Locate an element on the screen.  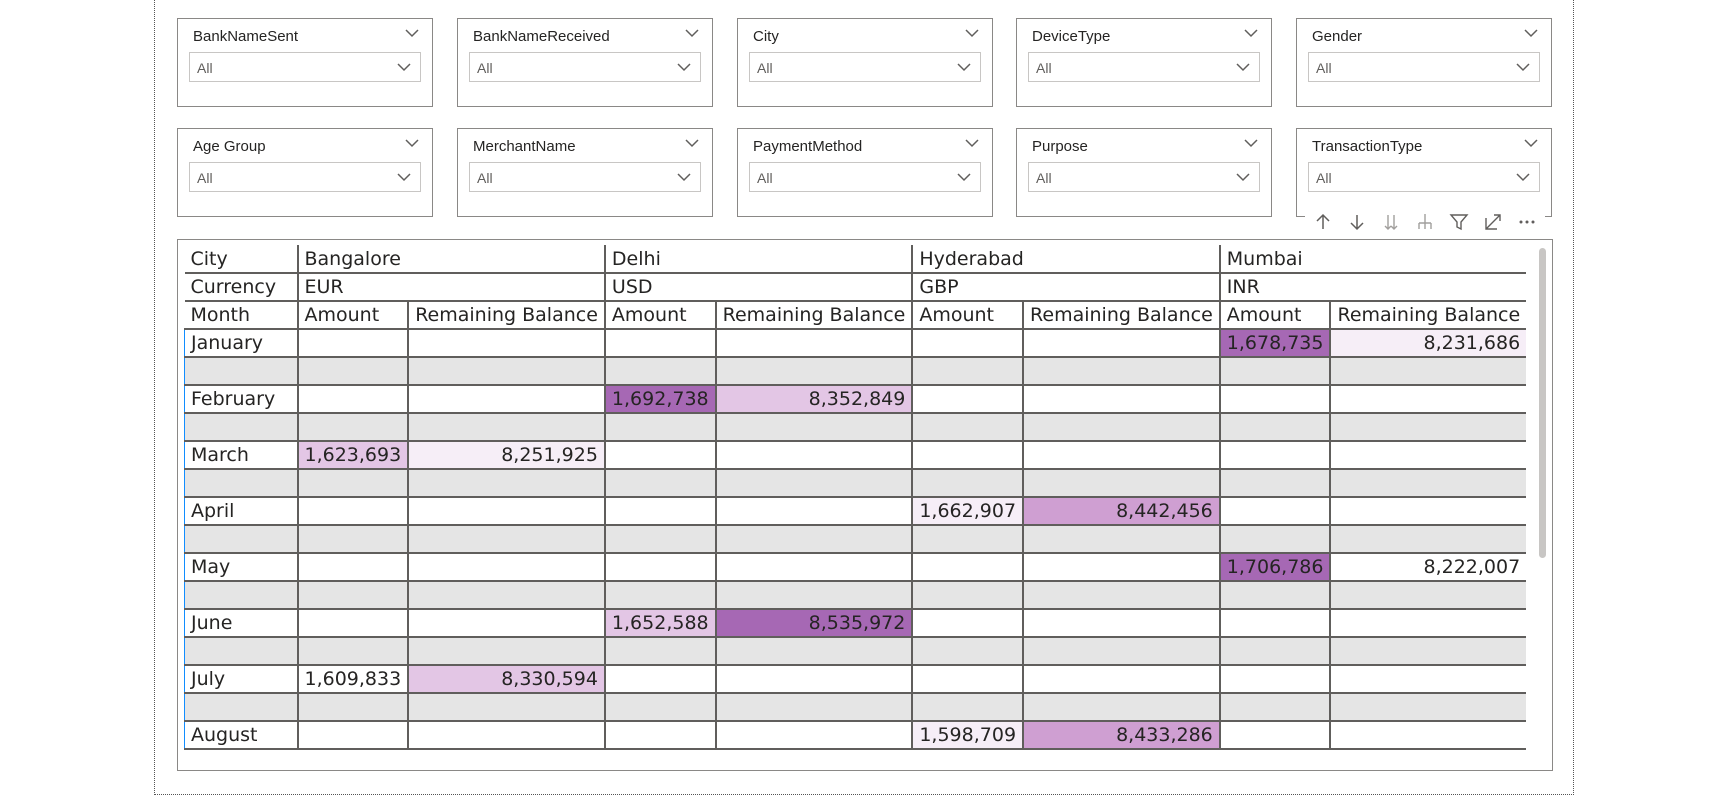
slicer-title: BankNameSent is located at coordinates (246, 36).